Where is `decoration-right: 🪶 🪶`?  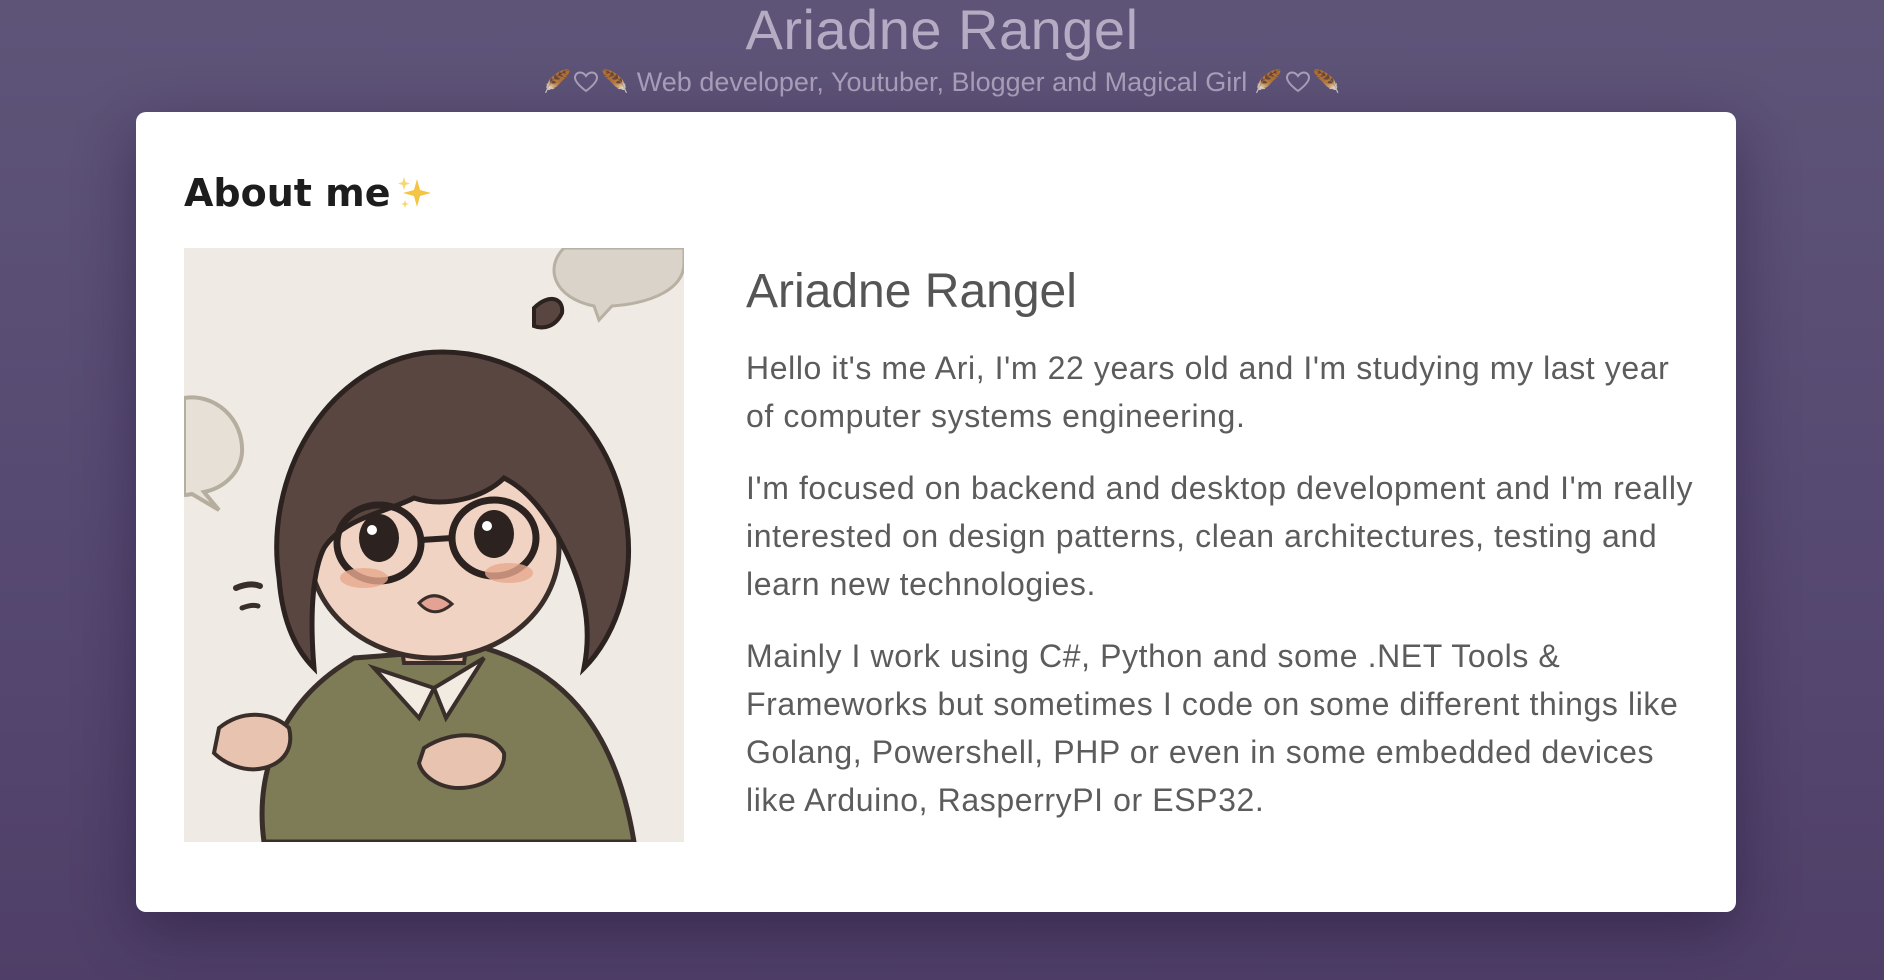 decoration-right: 🪶 🪶 is located at coordinates (1297, 82).